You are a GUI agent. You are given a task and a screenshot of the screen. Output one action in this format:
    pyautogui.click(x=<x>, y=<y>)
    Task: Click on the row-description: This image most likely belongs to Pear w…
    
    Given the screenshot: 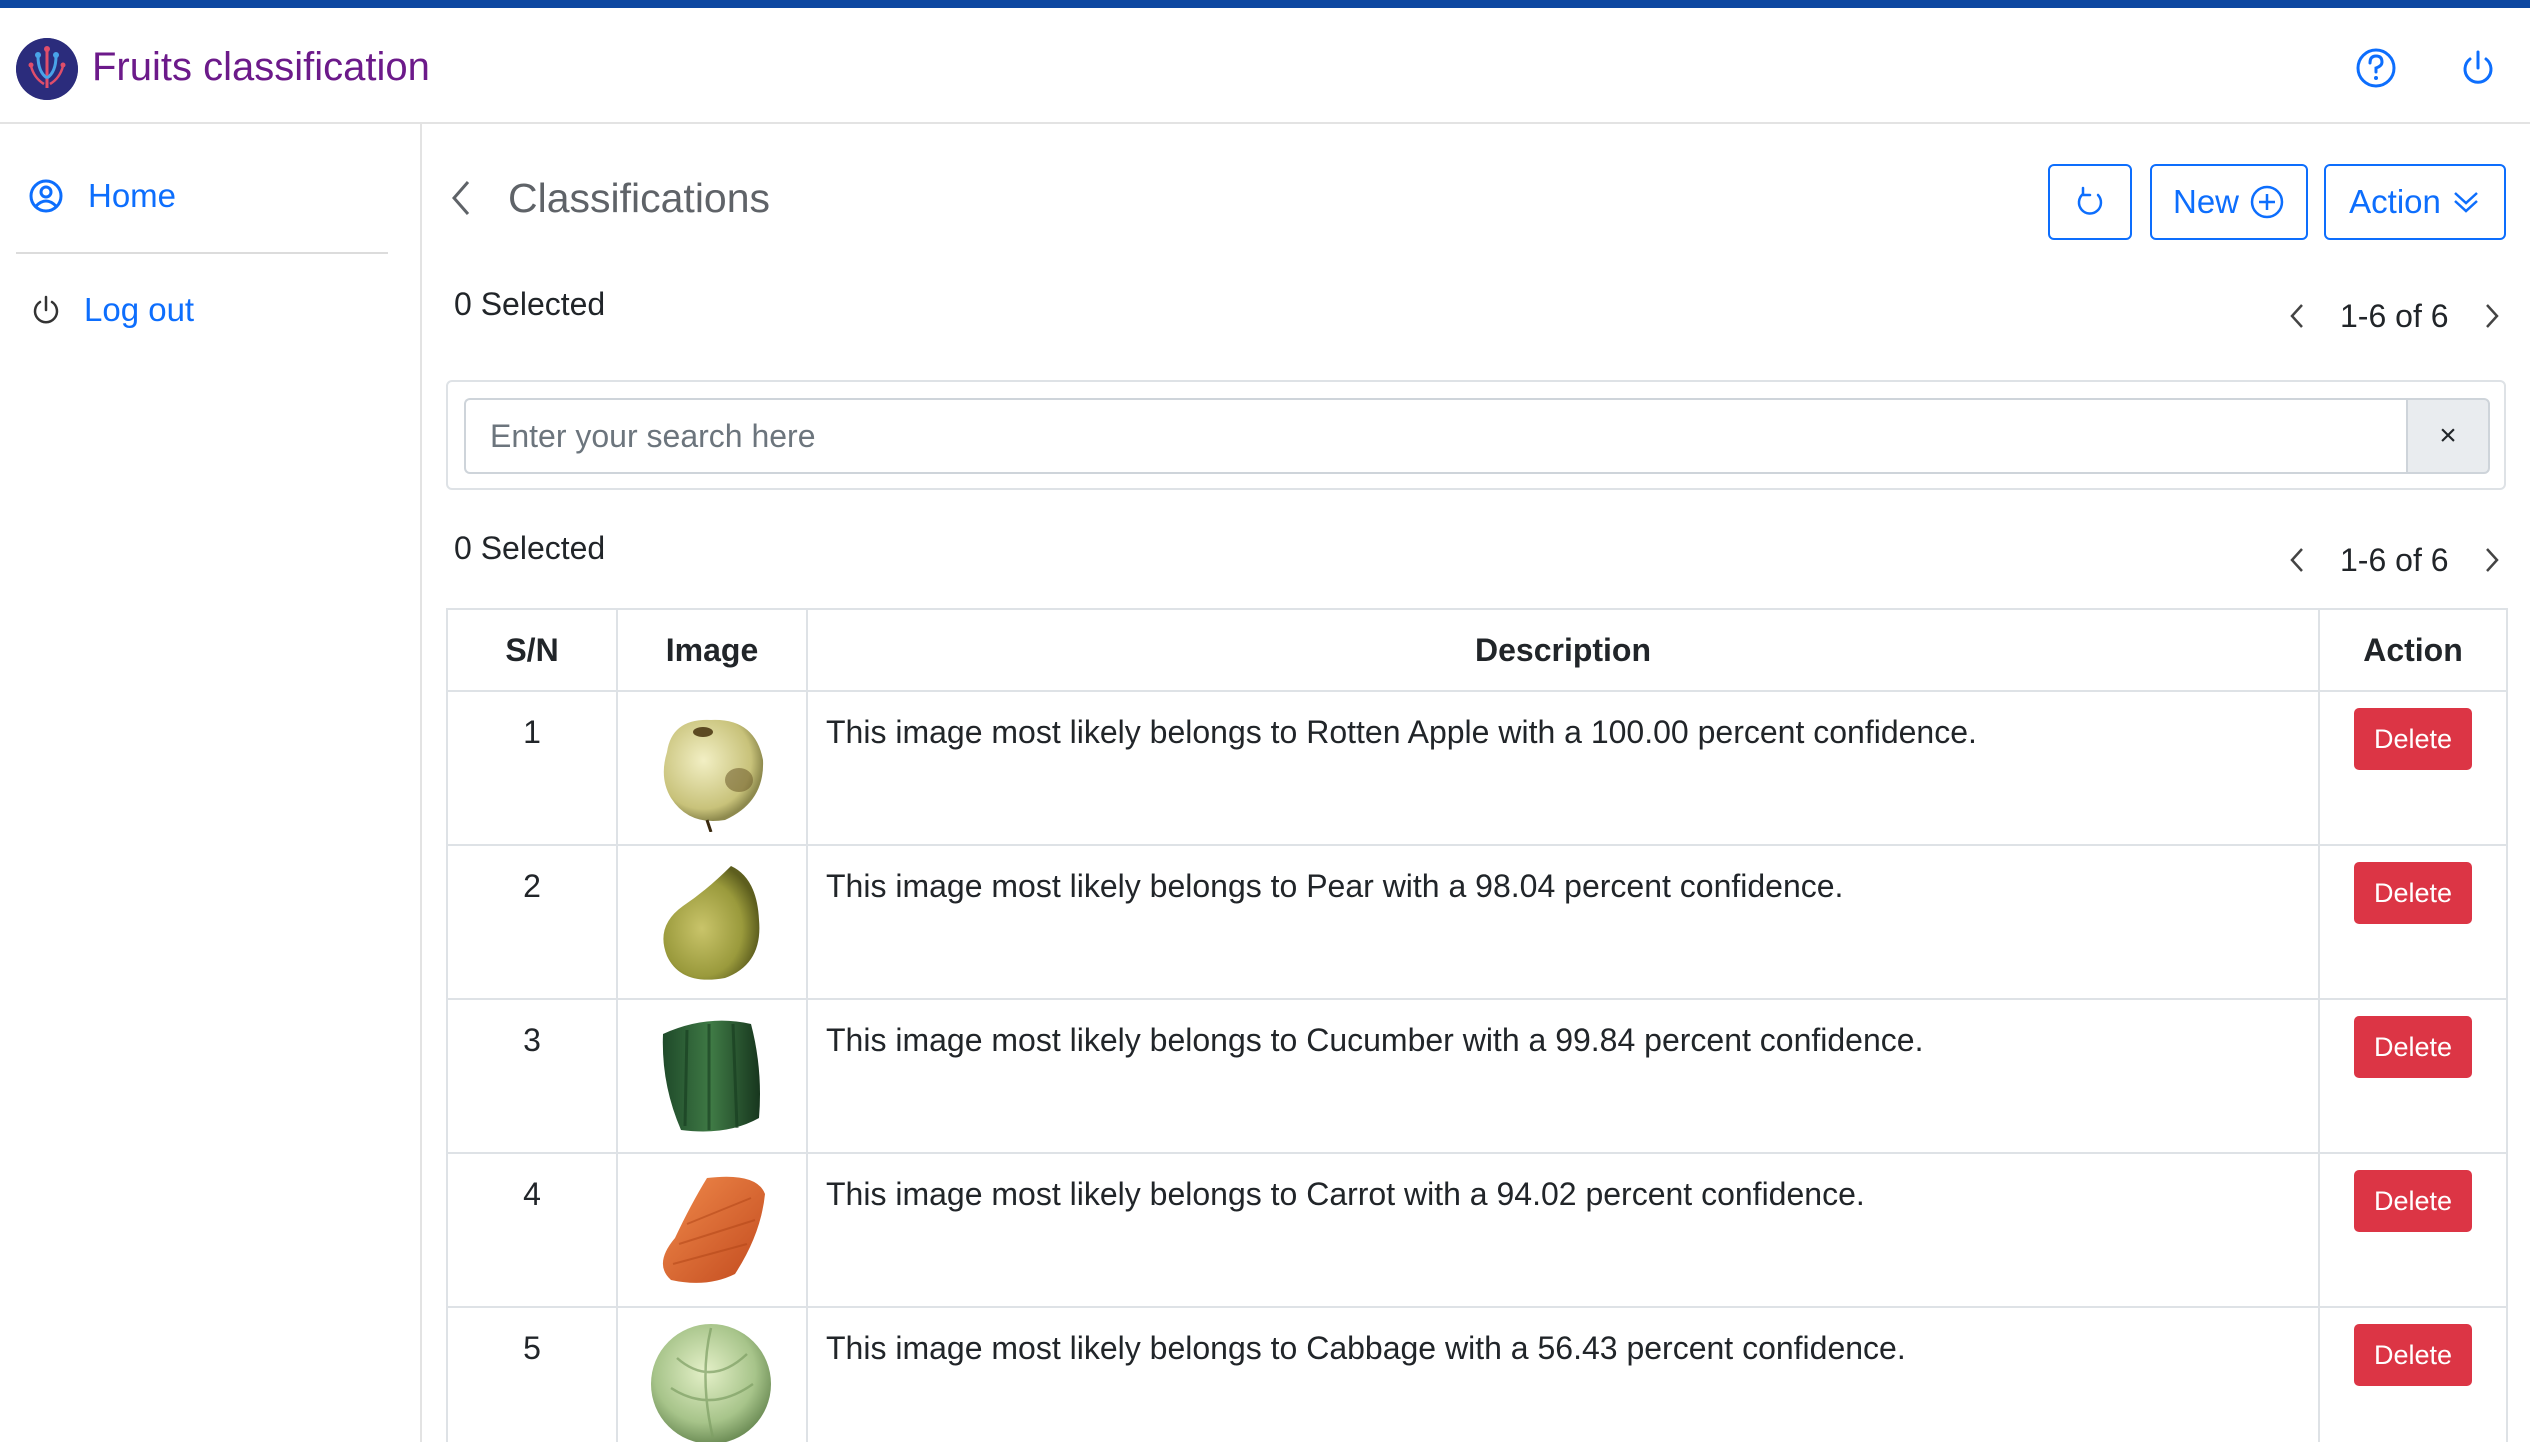 What is the action you would take?
    pyautogui.click(x=1563, y=922)
    